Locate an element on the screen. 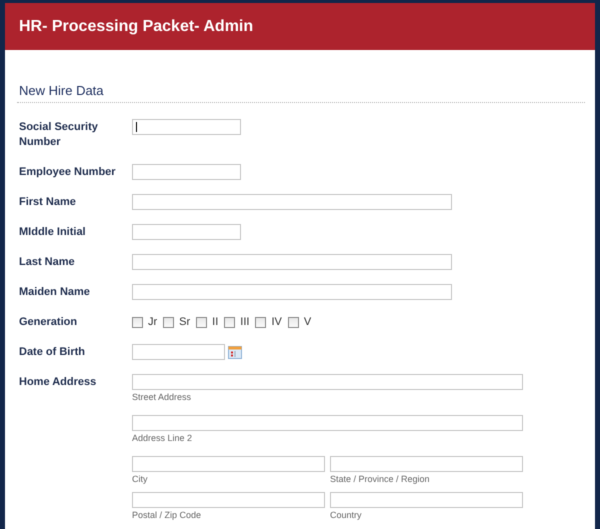  field-label: First Name is located at coordinates (47, 202).